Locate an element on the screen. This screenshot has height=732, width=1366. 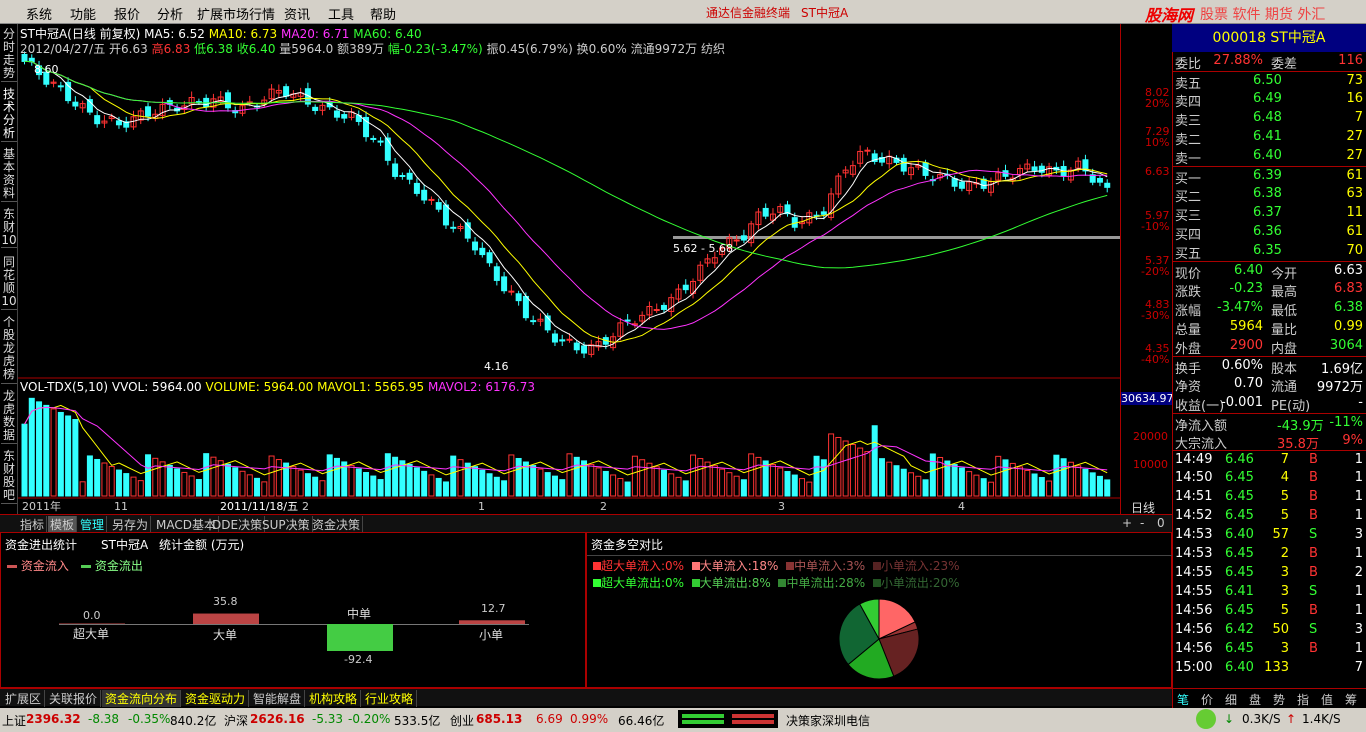
tab-related-quote: 关联报价 is located at coordinates (74, 698).